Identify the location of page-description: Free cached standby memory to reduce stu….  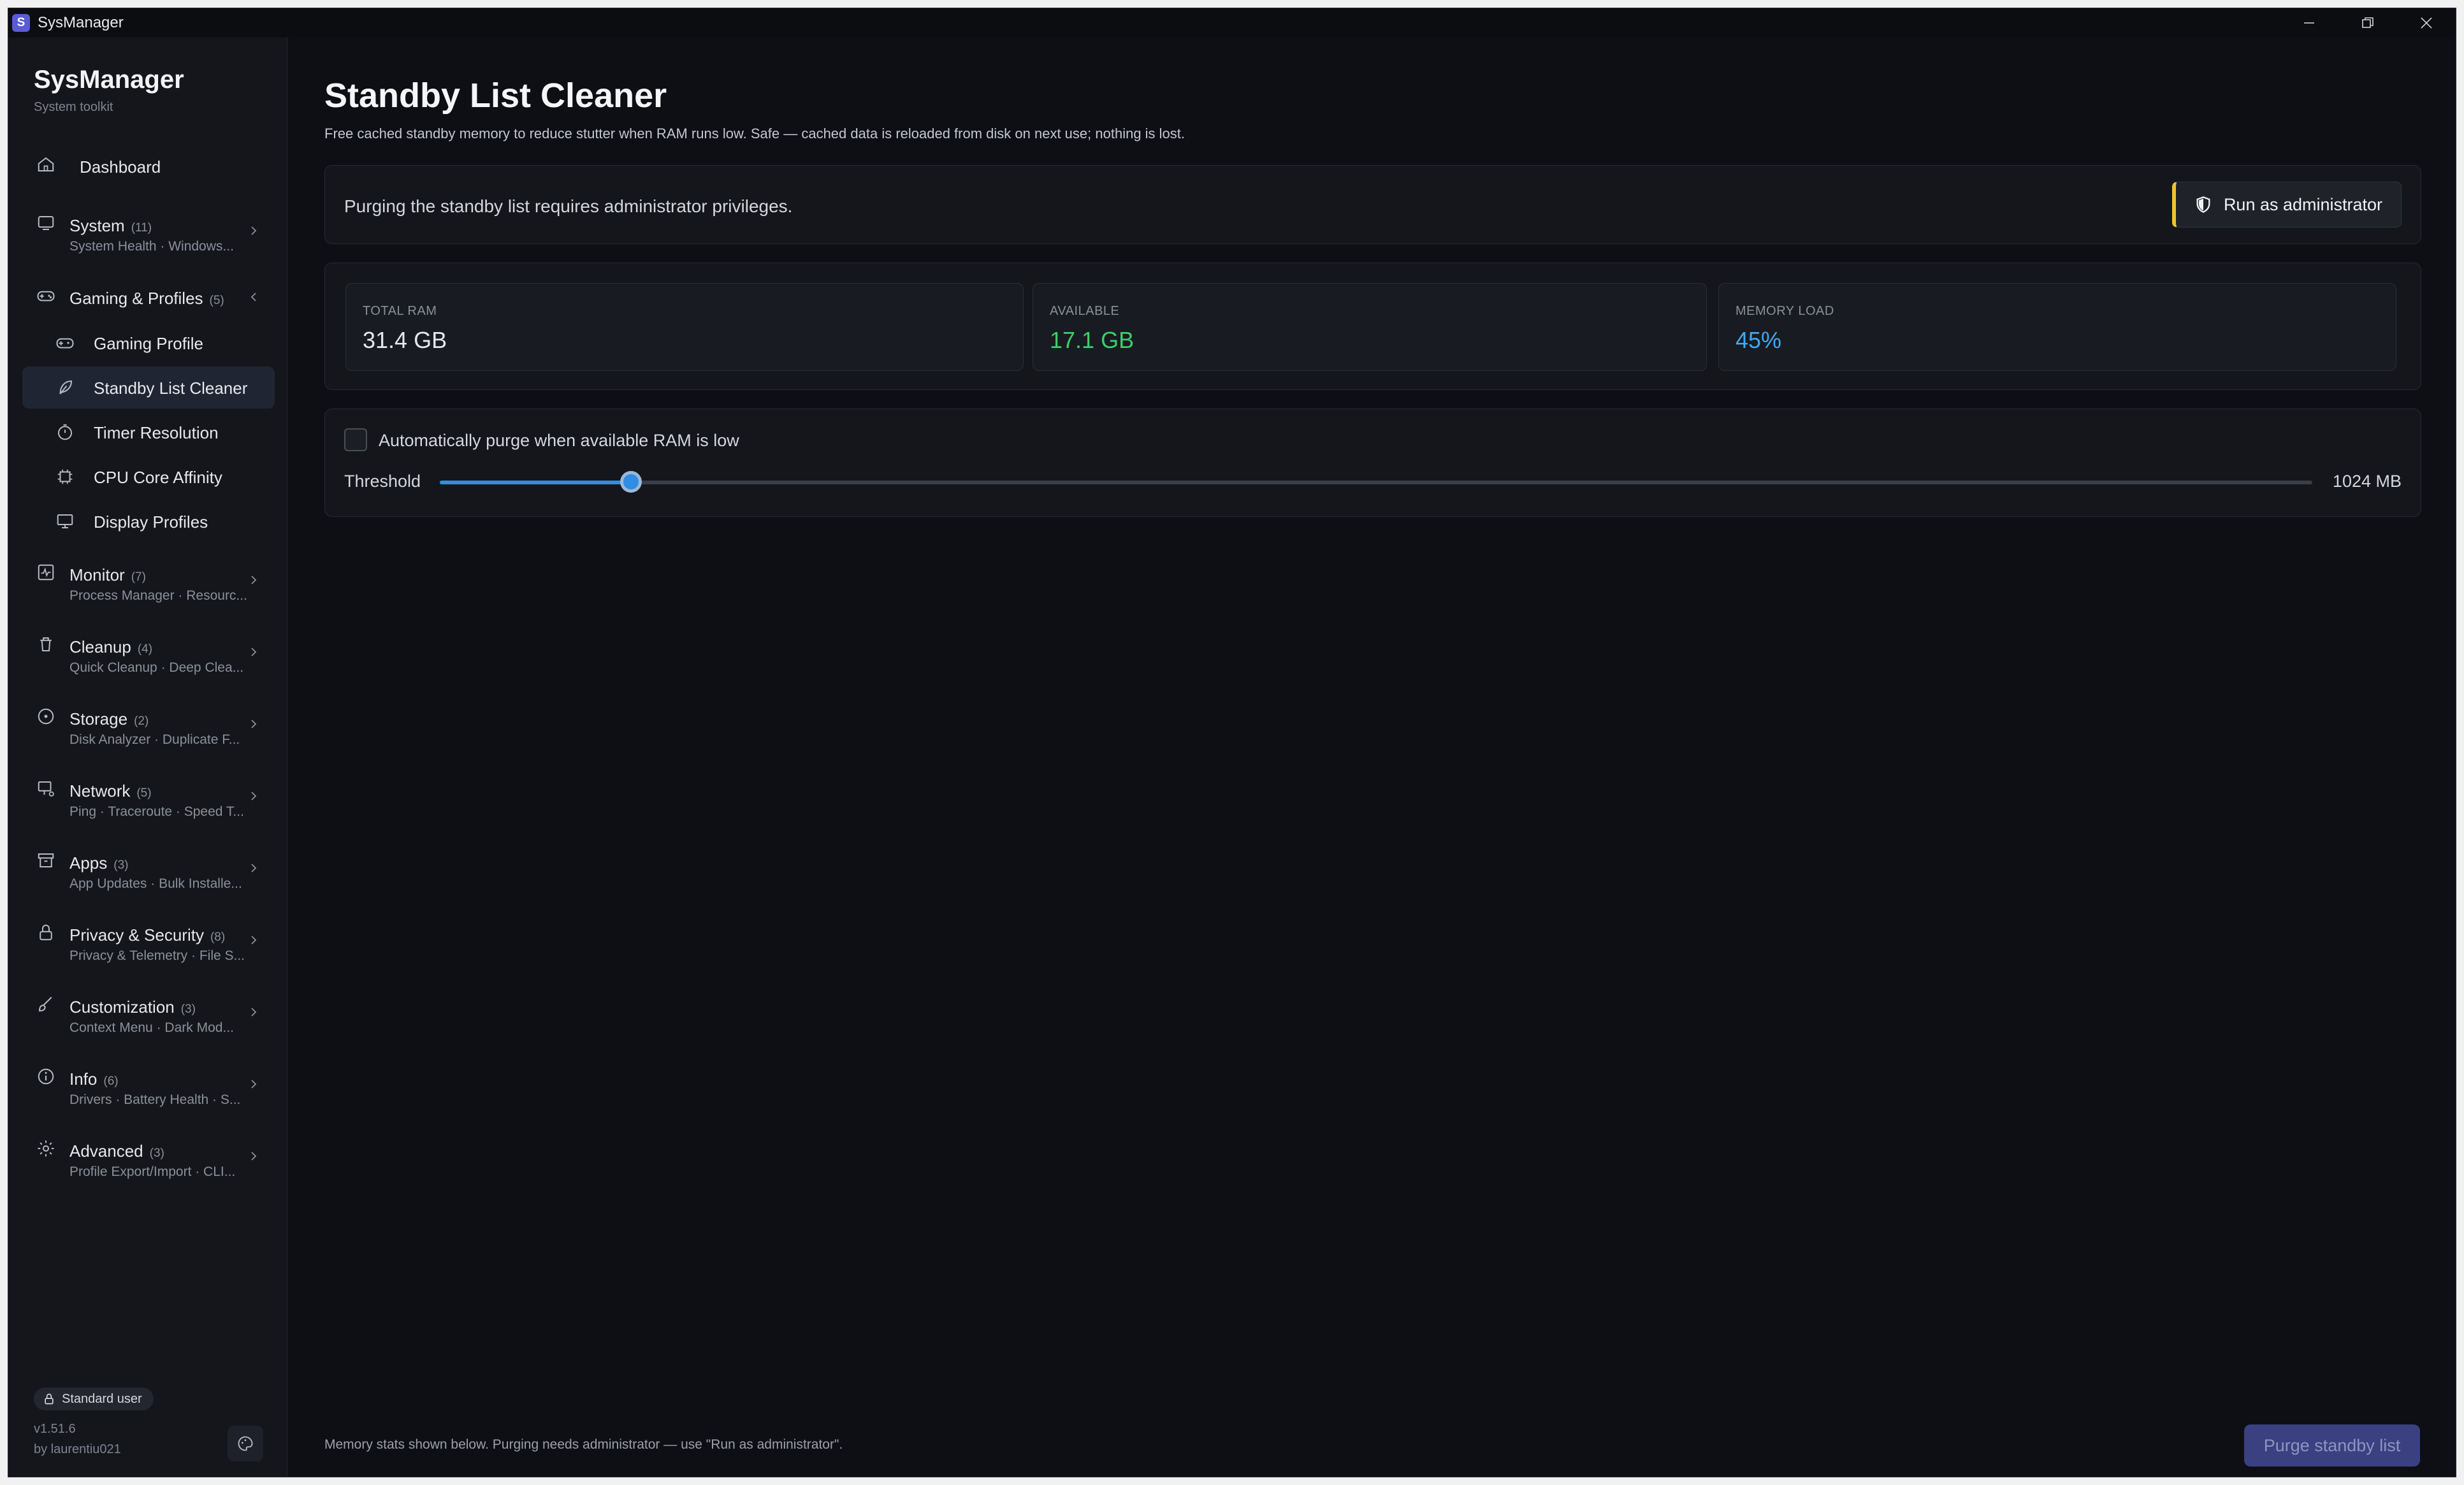
(754, 133).